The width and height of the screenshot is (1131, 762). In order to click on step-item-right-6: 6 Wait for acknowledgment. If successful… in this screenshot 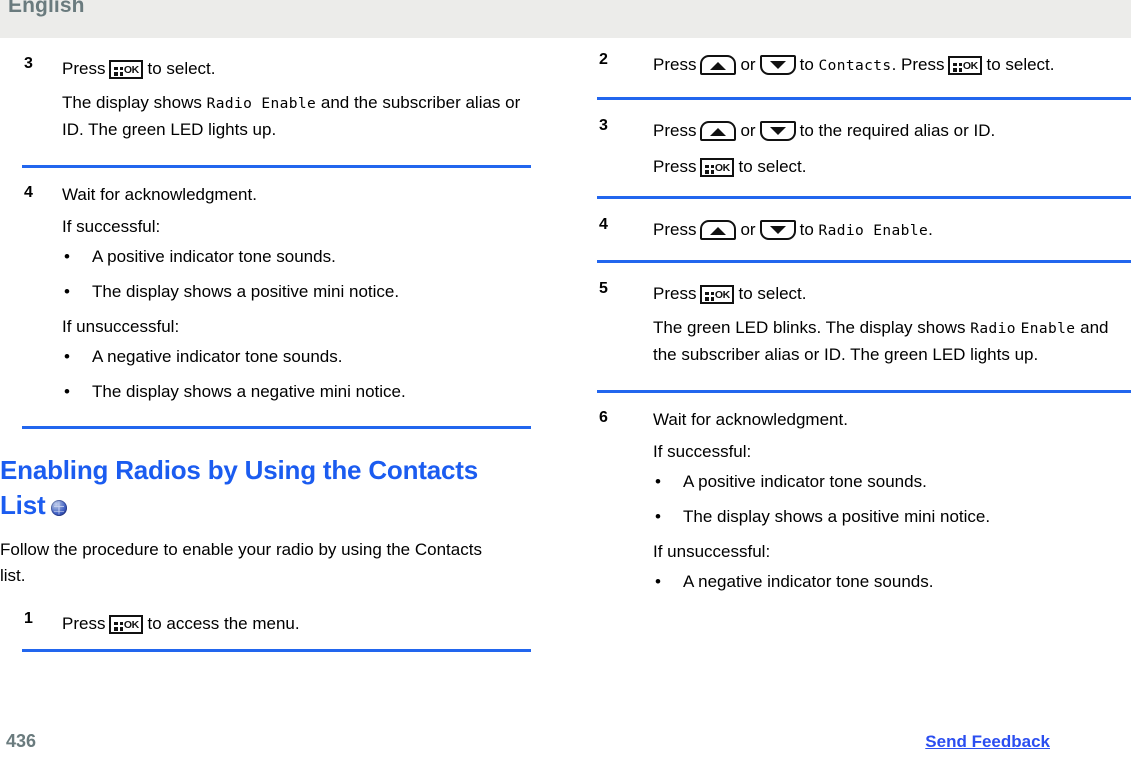, I will do `click(861, 501)`.